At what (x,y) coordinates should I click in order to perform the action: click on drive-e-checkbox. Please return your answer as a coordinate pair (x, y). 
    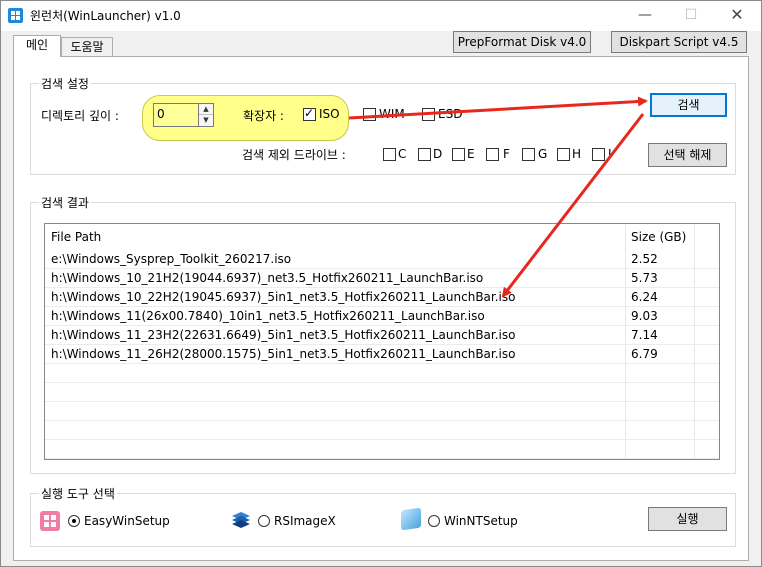
    Looking at the image, I should click on (458, 154).